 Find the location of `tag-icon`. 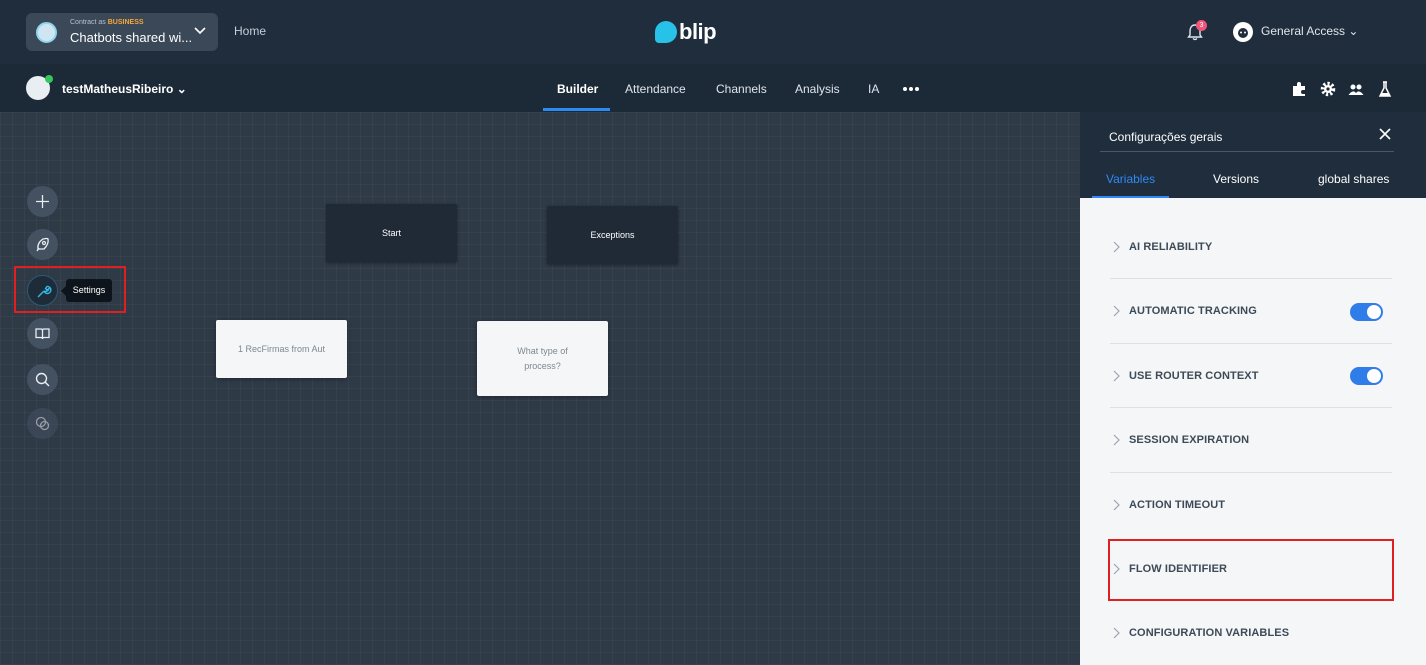

tag-icon is located at coordinates (42, 423).